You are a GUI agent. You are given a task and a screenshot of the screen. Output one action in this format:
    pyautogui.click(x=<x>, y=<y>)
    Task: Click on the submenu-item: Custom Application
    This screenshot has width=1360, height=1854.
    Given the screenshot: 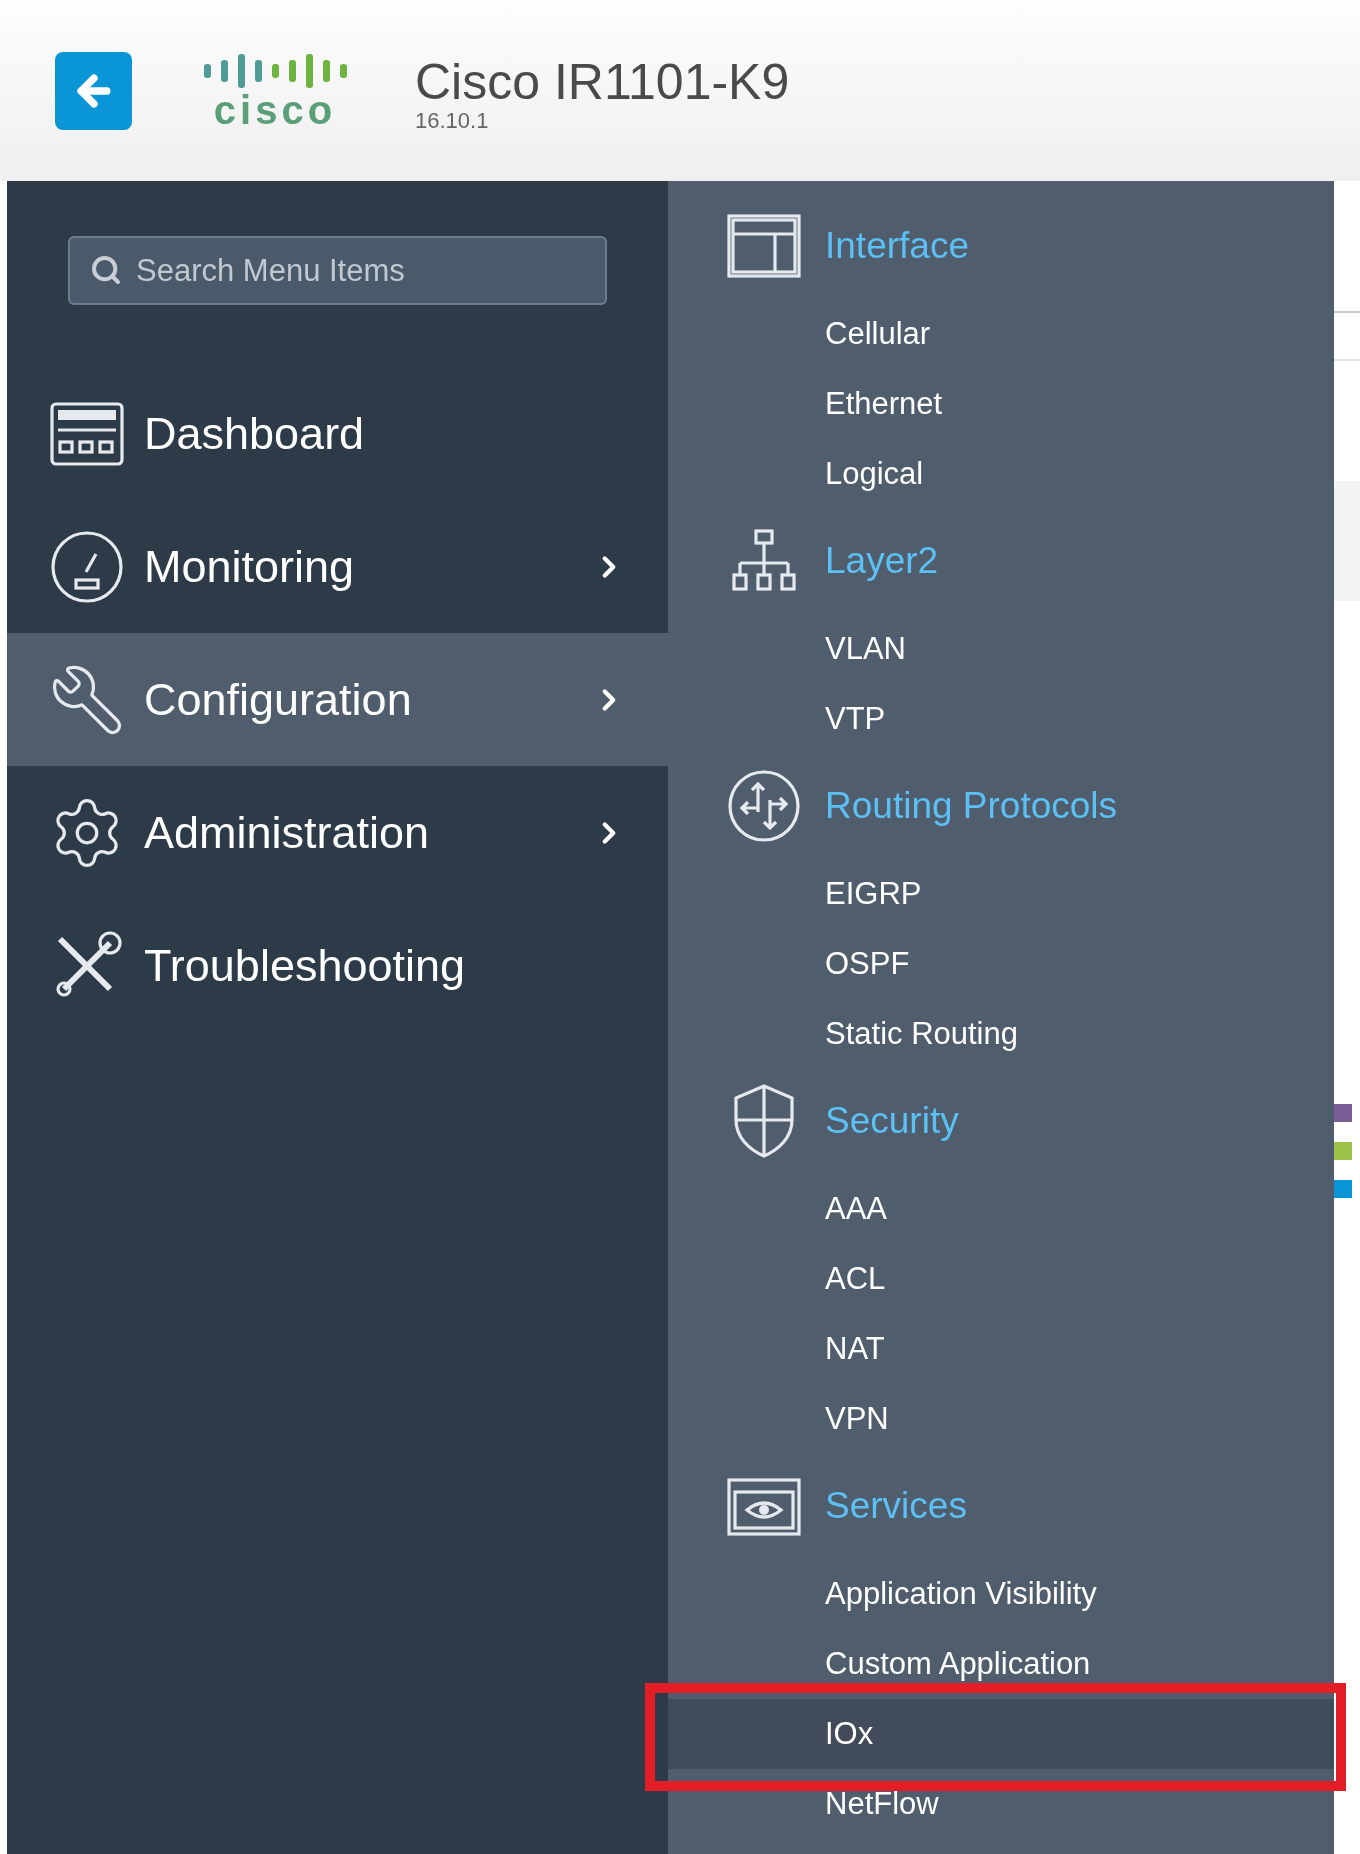 What is the action you would take?
    pyautogui.click(x=1001, y=1664)
    